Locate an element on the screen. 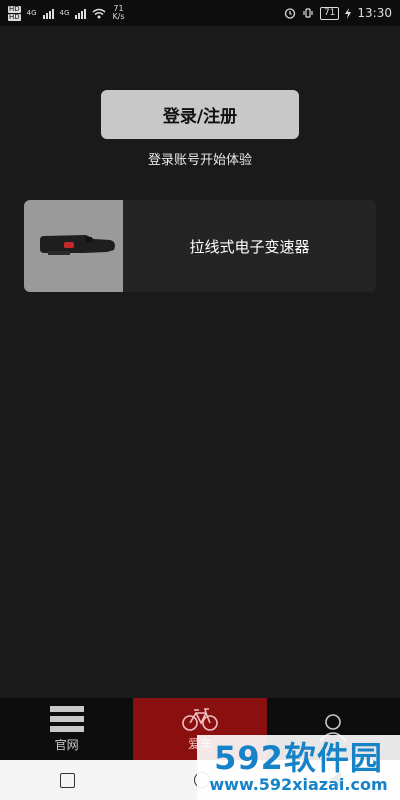 The height and width of the screenshot is (800, 400). network-type-1: 4G is located at coordinates (31, 13).